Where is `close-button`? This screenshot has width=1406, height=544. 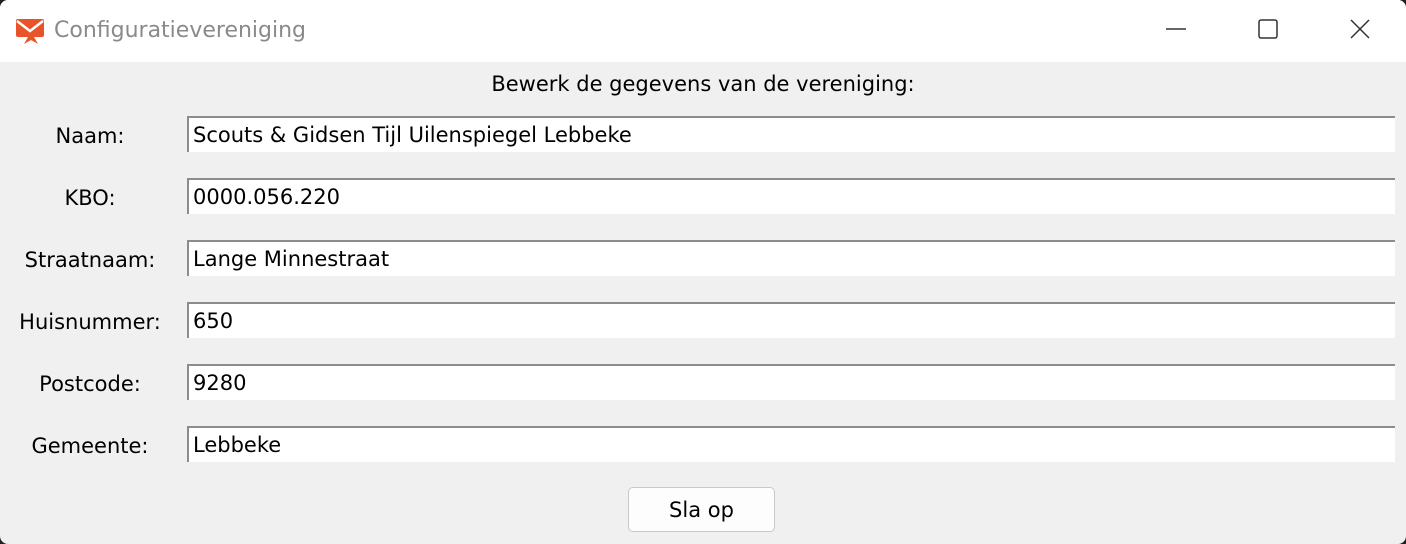 close-button is located at coordinates (1360, 31).